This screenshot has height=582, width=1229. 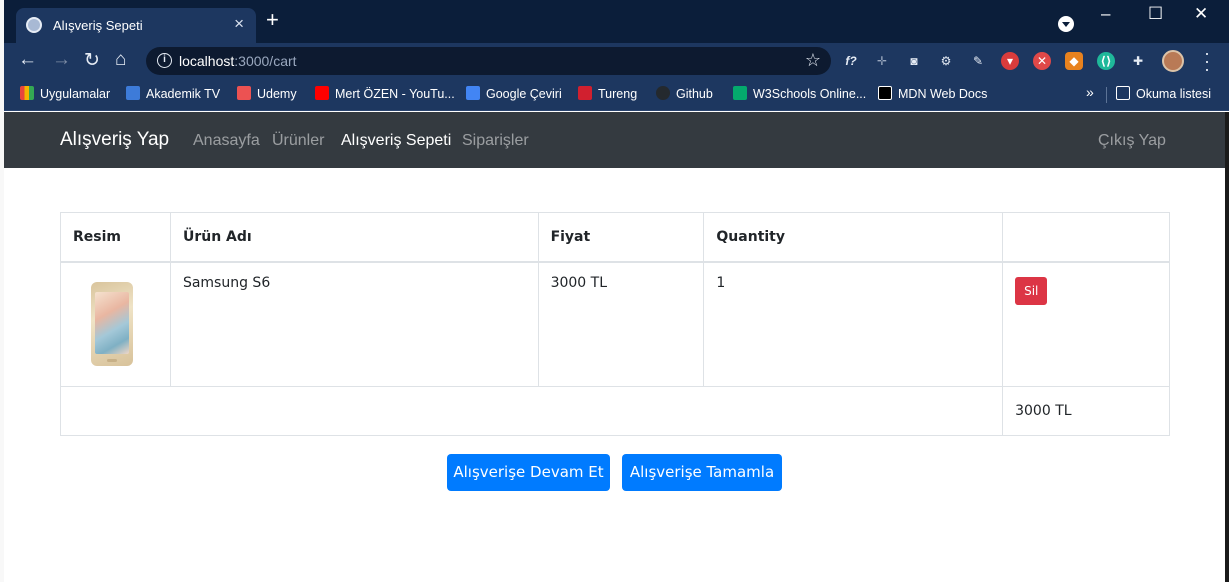 I want to click on puzzle-extensions-icon: ✚, so click(x=1138, y=61).